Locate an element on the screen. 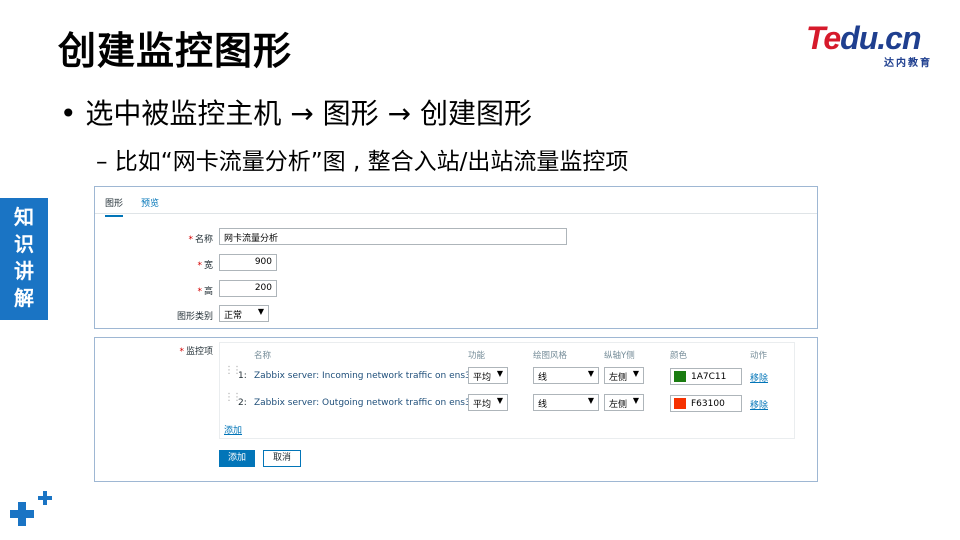 This screenshot has height=540, width=960. col-header-draw-style: 绘图风格 is located at coordinates (550, 356).